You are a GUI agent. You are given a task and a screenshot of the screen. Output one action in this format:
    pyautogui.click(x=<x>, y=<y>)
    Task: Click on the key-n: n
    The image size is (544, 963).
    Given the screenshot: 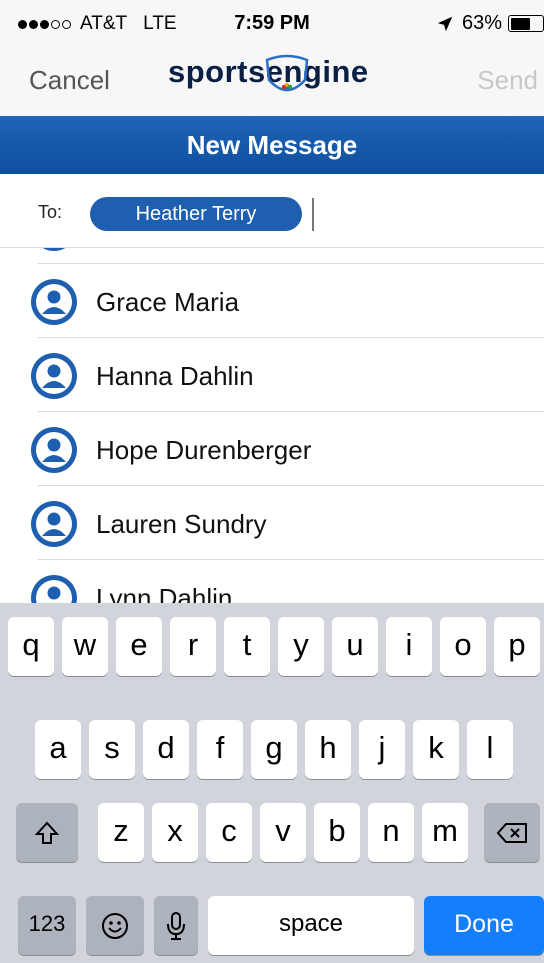 What is the action you would take?
    pyautogui.click(x=391, y=832)
    